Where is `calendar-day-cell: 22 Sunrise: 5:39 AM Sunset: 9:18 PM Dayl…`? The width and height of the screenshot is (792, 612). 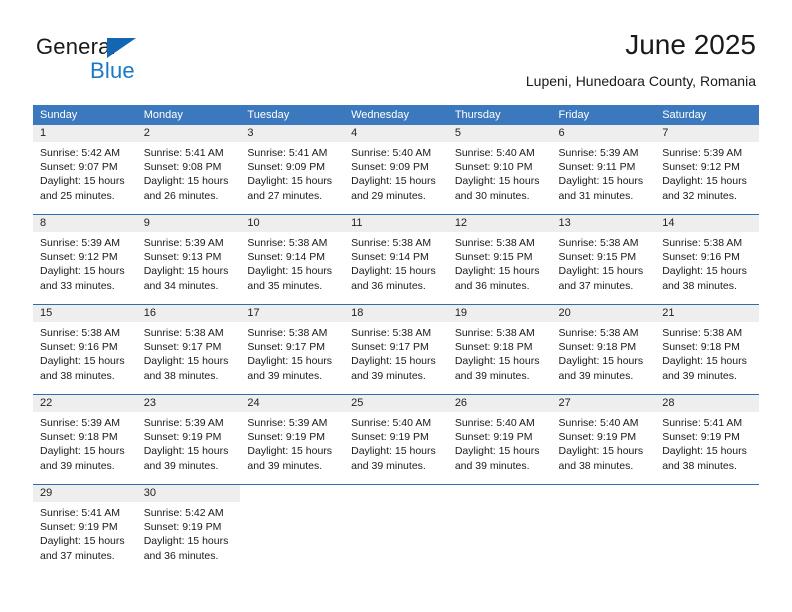
calendar-day-cell: 22 Sunrise: 5:39 AM Sunset: 9:18 PM Dayl… is located at coordinates (85, 439).